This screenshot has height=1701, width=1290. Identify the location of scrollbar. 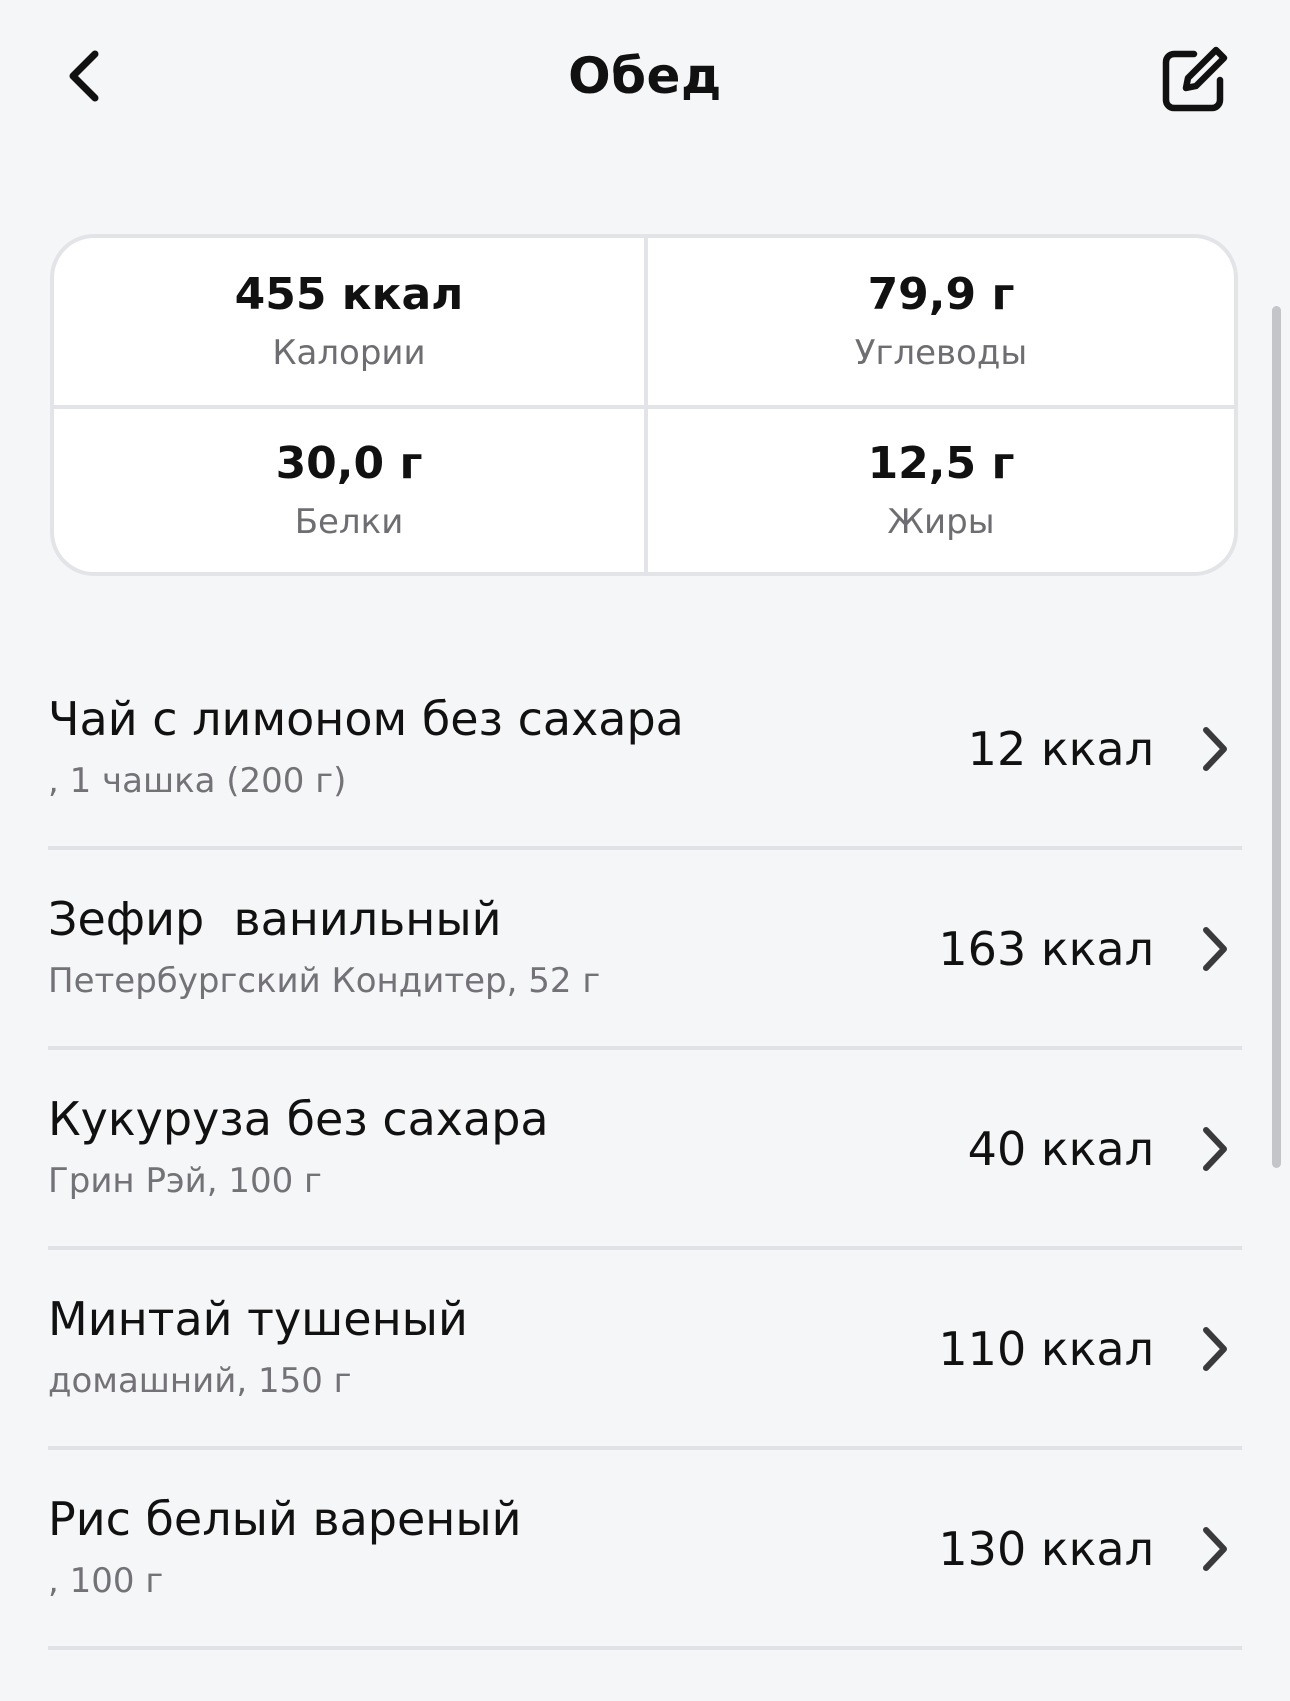
(1276, 737).